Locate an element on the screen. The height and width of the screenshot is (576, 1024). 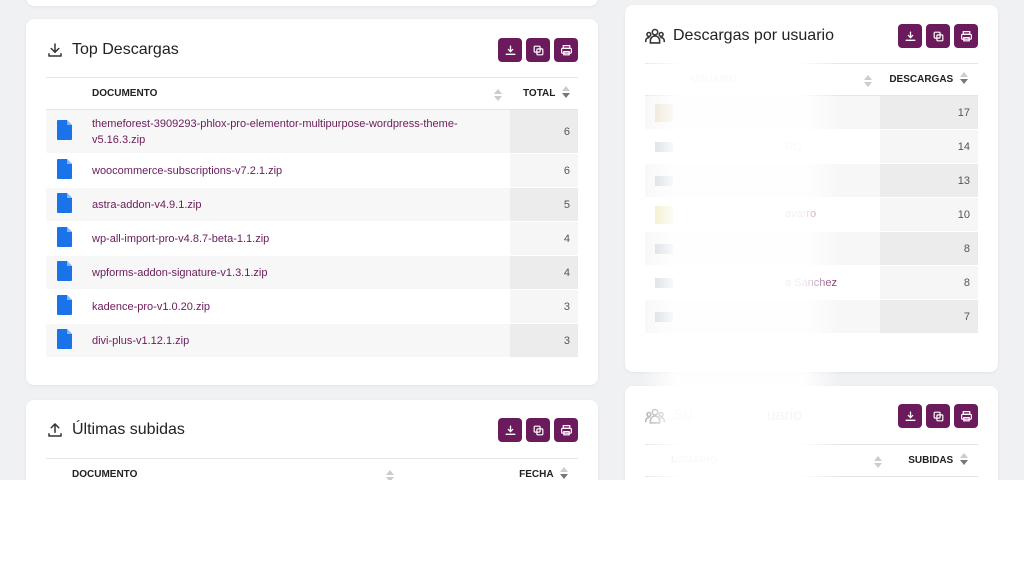
latest-uploads-actions is located at coordinates (538, 430).